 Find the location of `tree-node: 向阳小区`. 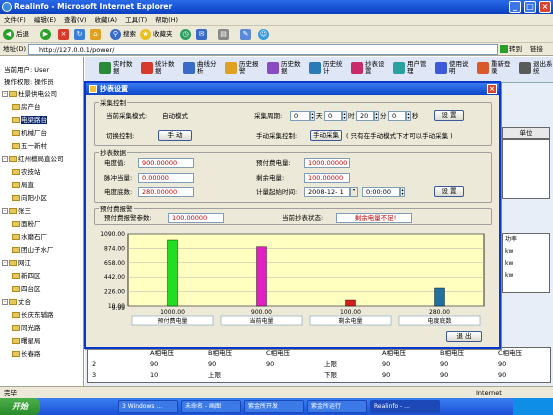

tree-node: 向阳小区 is located at coordinates (29, 198).